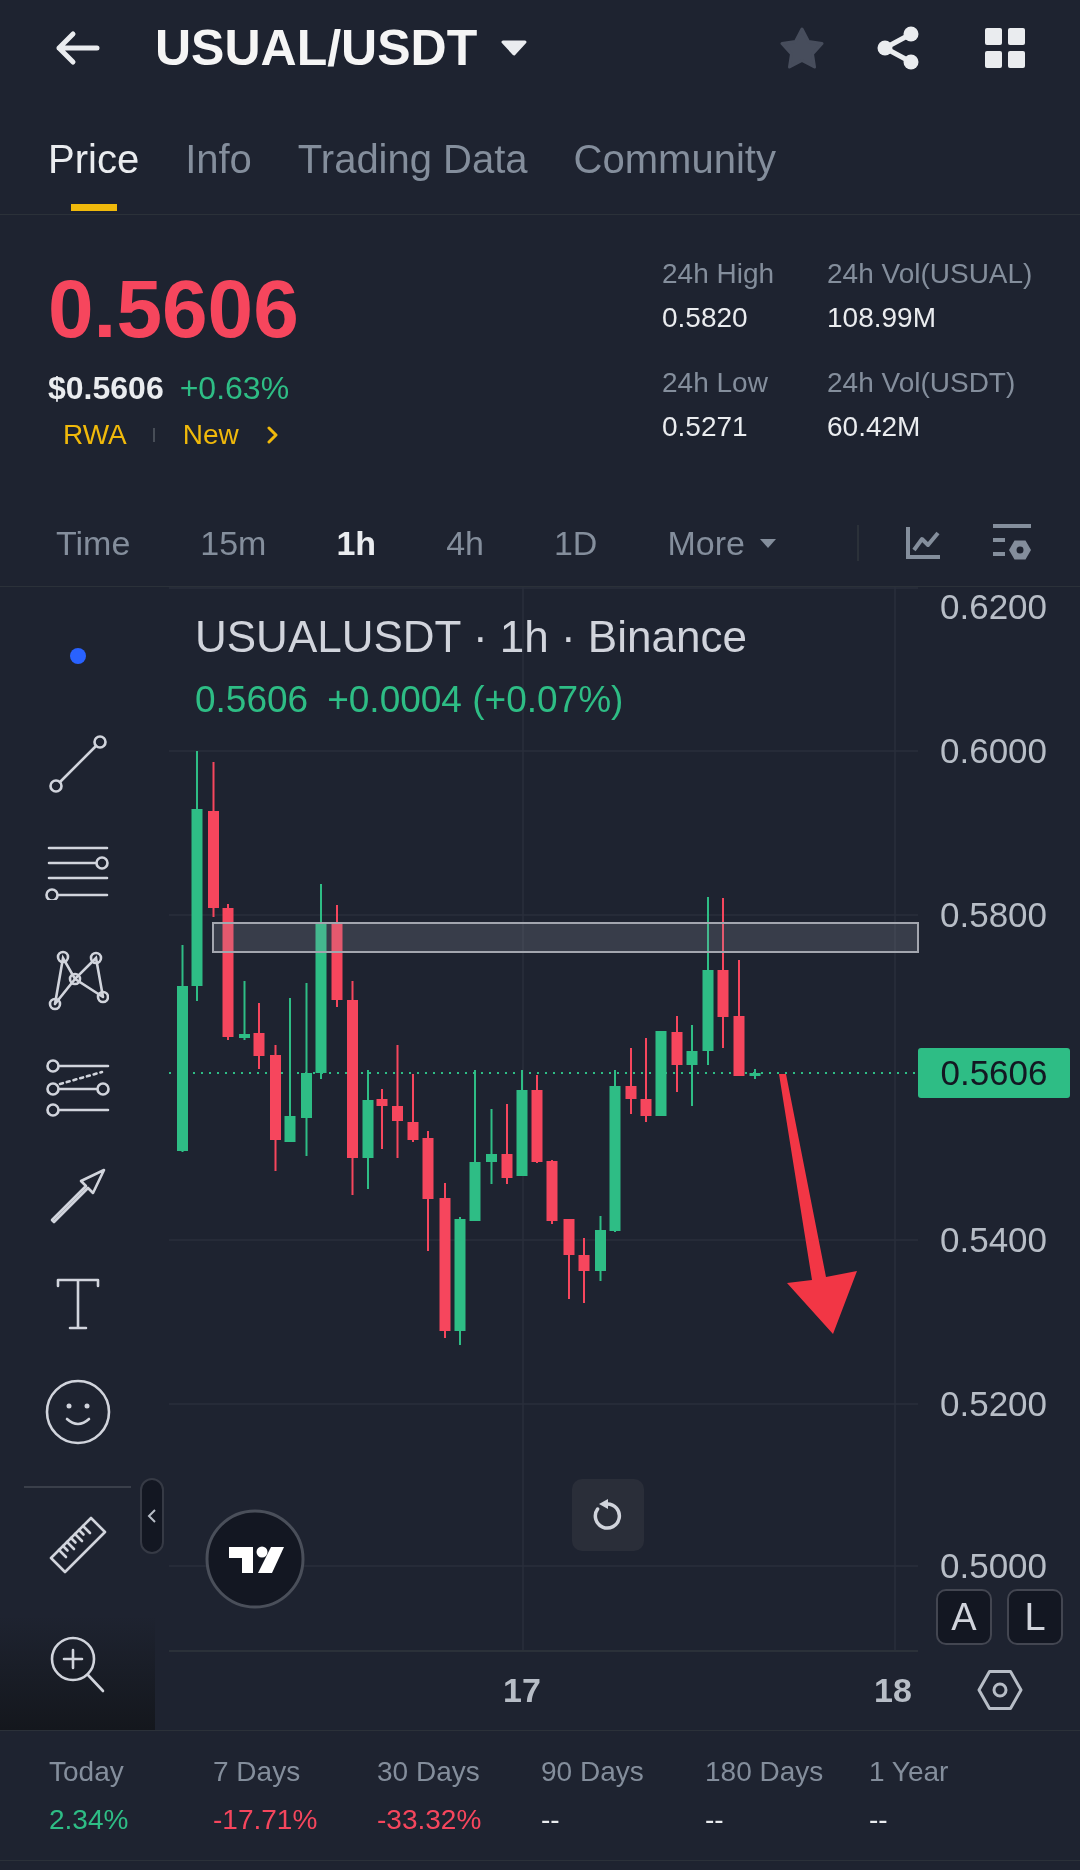 The height and width of the screenshot is (1870, 1080). What do you see at coordinates (475, 700) in the screenshot?
I see `chart-price-change: +0.0004 (+0.07%)` at bounding box center [475, 700].